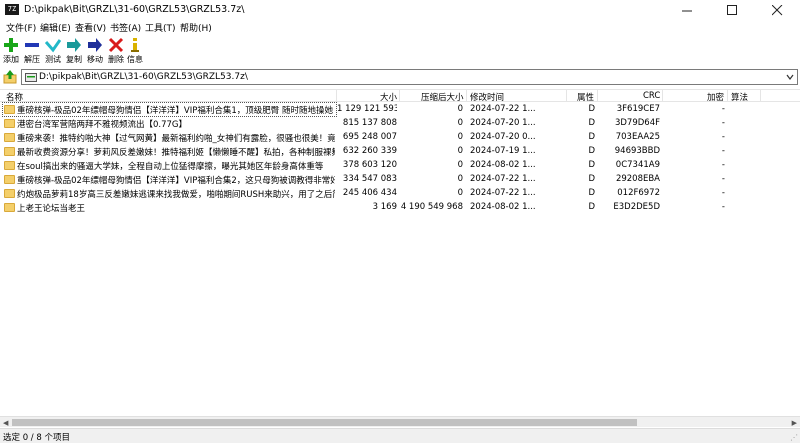  Describe the element at coordinates (324, 422) in the screenshot. I see `scrollbar-thumb` at that location.